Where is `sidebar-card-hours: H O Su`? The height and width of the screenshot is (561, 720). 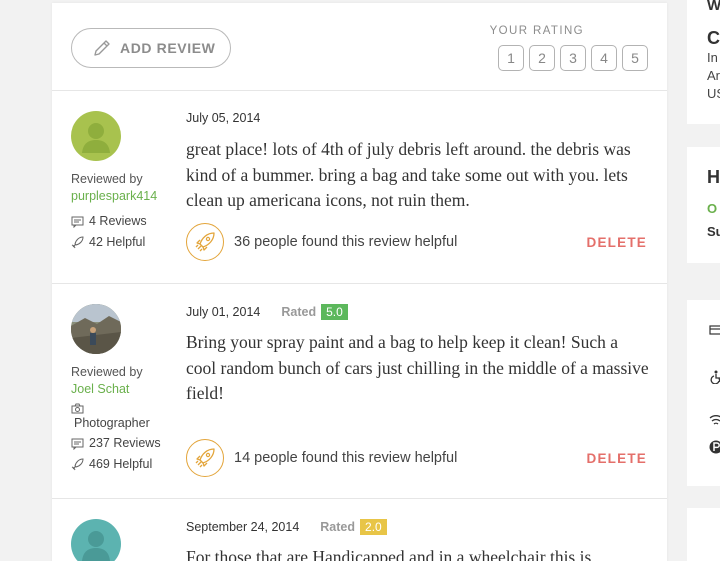 sidebar-card-hours: H O Su is located at coordinates (703, 205).